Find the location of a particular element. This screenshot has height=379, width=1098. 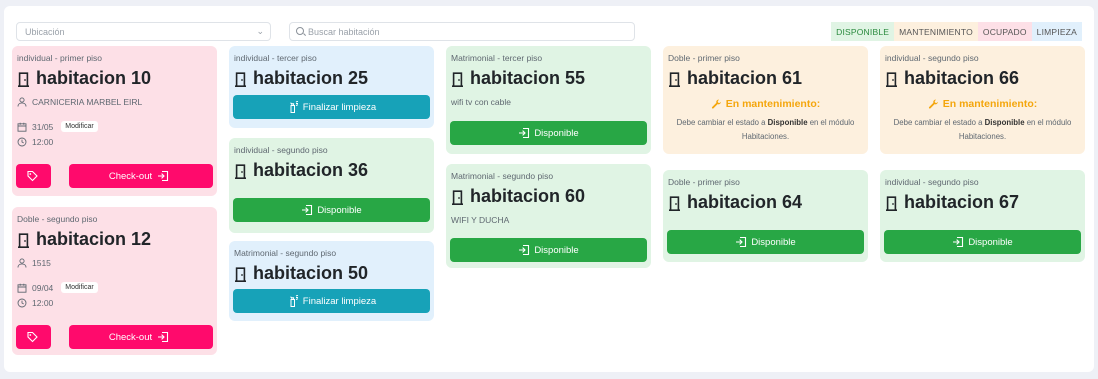

room-title: habitacion 50 is located at coordinates (331, 273).